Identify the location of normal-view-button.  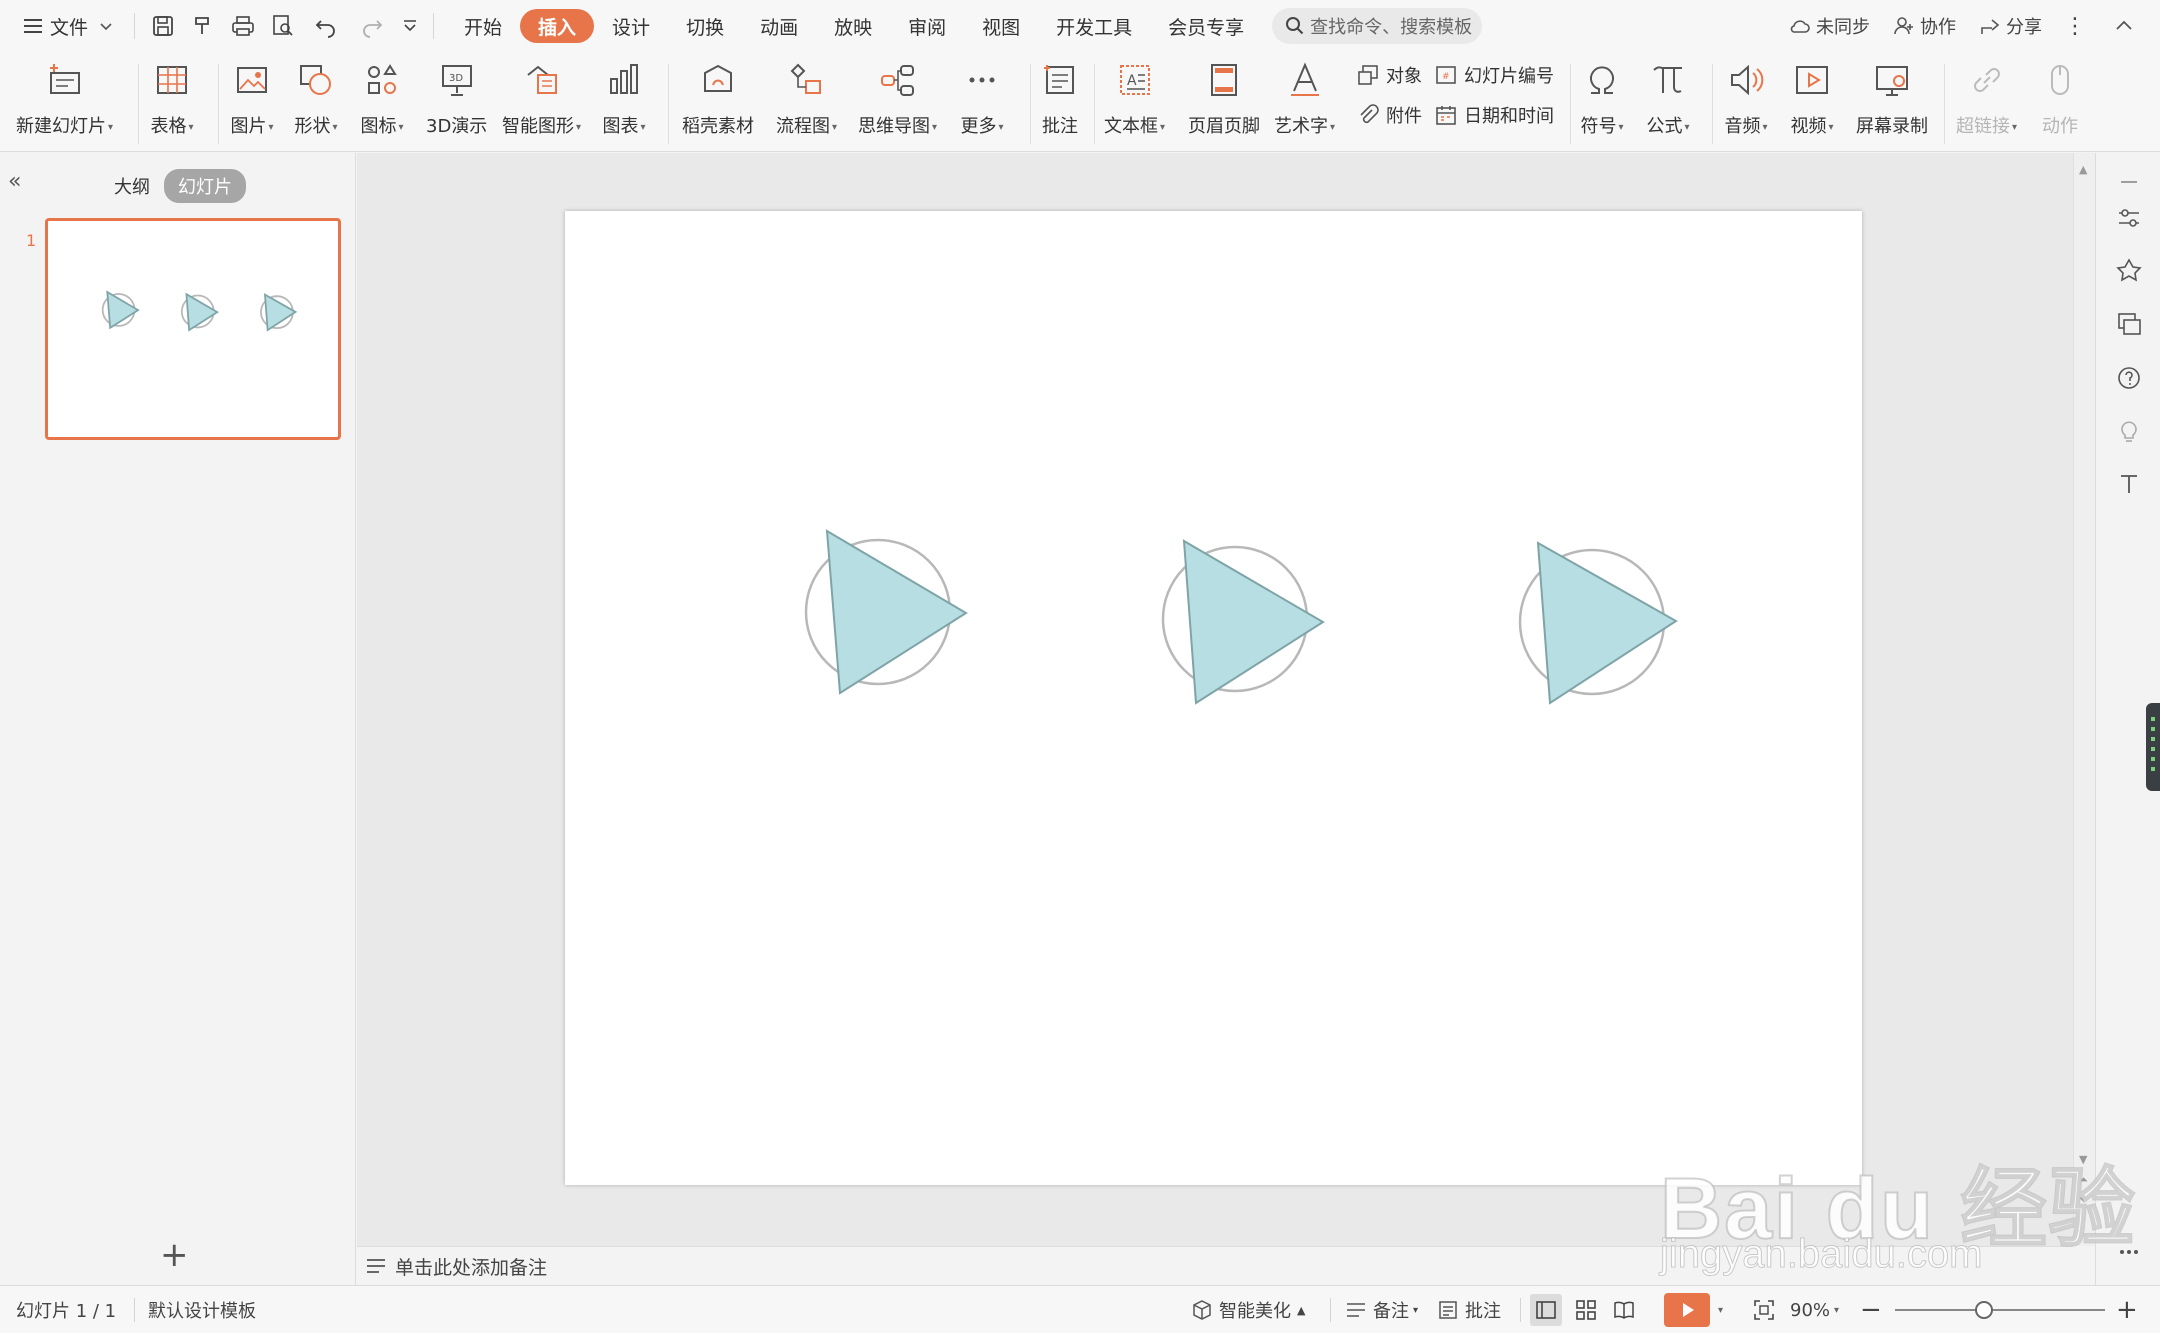
(1546, 1309).